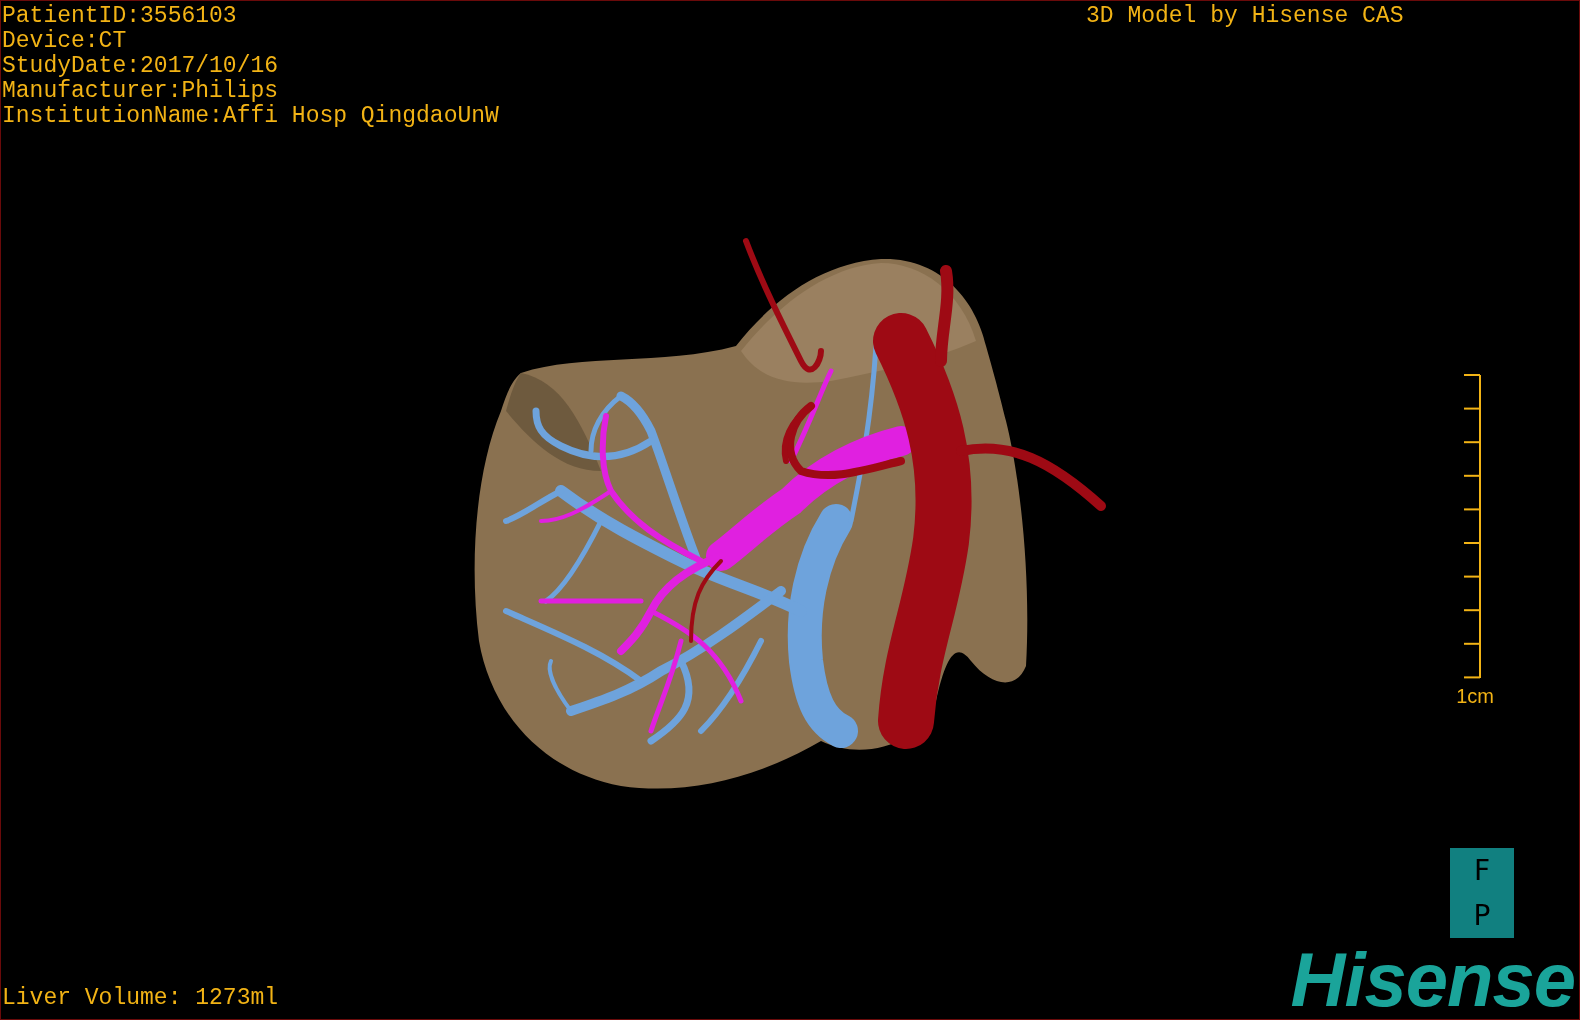 The image size is (1580, 1020). I want to click on info-line: PatientID:3556103, so click(120, 16).